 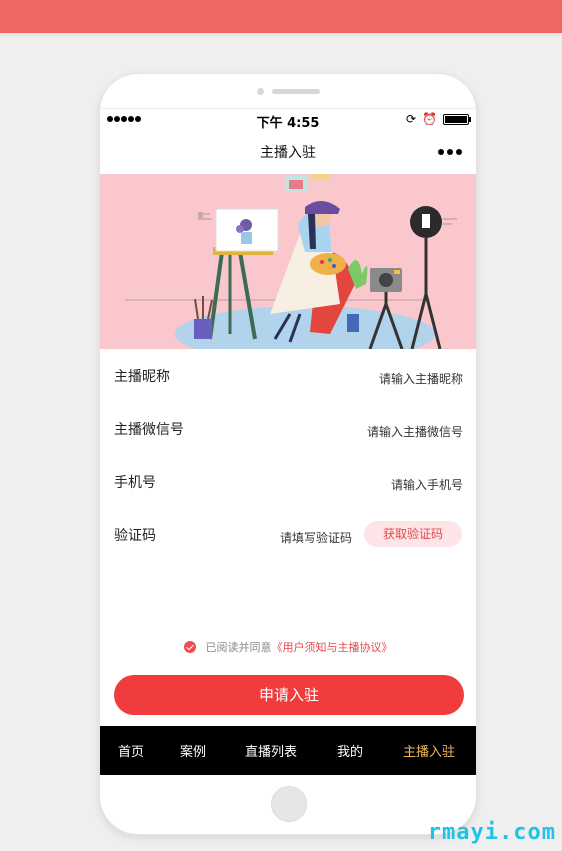 What do you see at coordinates (193, 750) in the screenshot?
I see `tab-cases: 案例` at bounding box center [193, 750].